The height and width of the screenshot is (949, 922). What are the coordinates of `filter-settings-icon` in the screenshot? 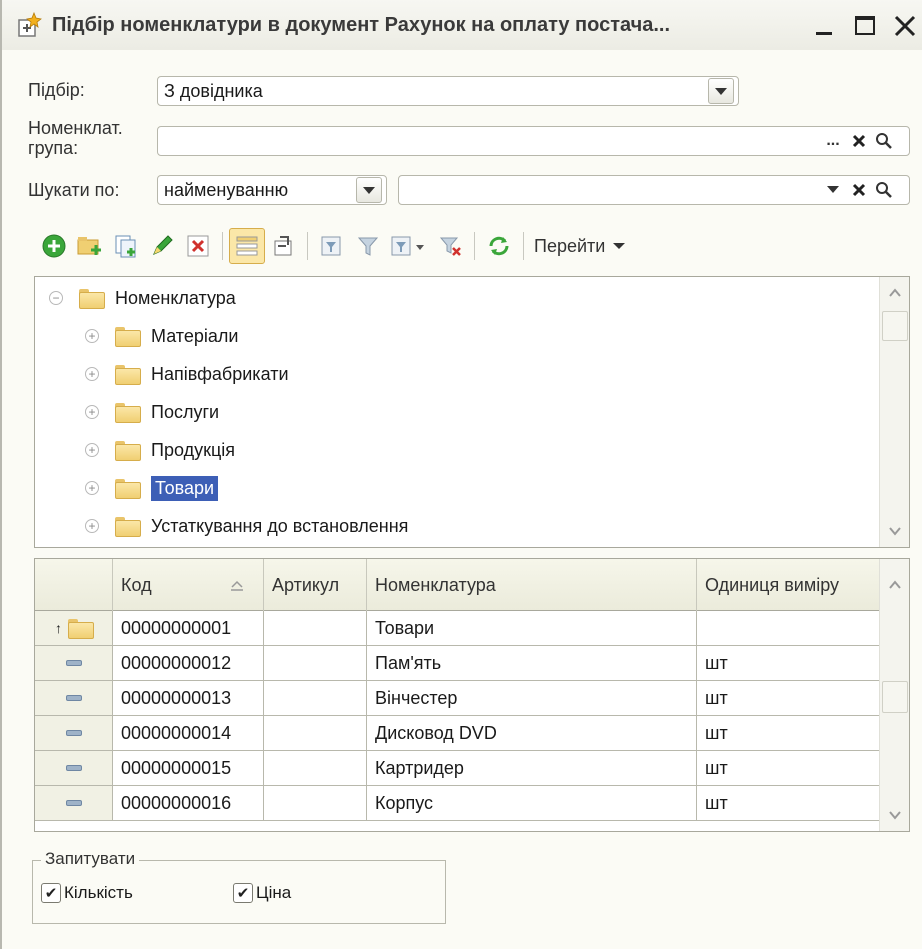 It's located at (332, 246).